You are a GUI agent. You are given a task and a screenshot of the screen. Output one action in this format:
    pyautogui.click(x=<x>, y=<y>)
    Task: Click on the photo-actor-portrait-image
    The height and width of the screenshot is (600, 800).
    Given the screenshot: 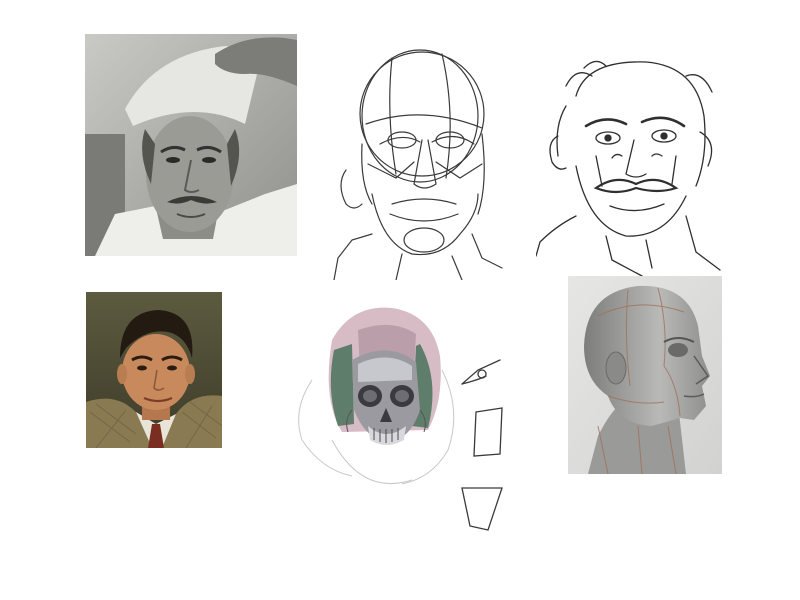 What is the action you would take?
    pyautogui.click(x=154, y=370)
    